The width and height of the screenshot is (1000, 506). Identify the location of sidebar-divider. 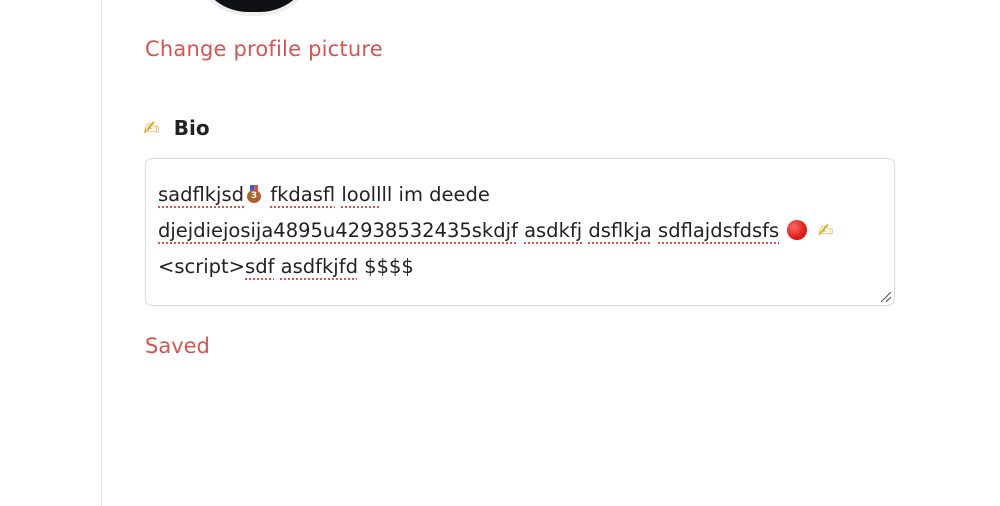
(101, 253).